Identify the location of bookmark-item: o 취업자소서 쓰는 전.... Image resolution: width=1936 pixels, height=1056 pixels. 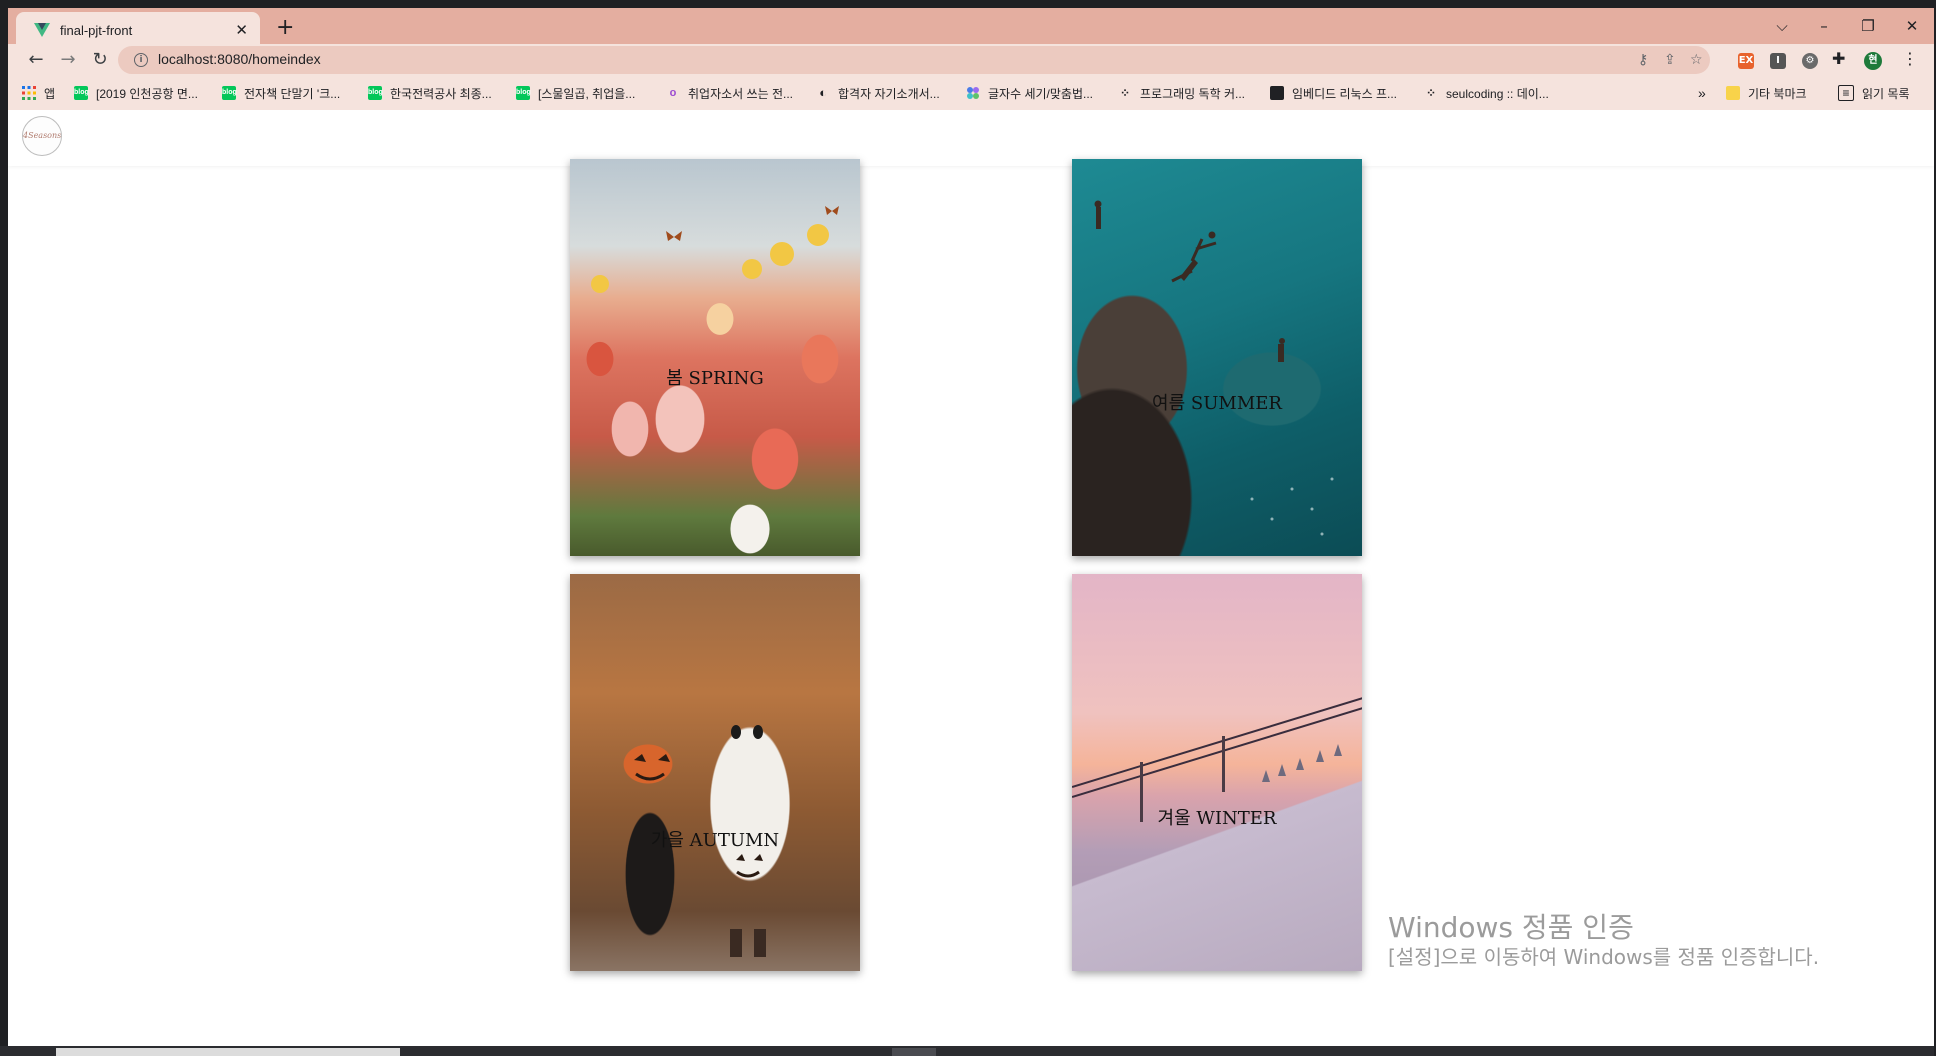
(729, 93).